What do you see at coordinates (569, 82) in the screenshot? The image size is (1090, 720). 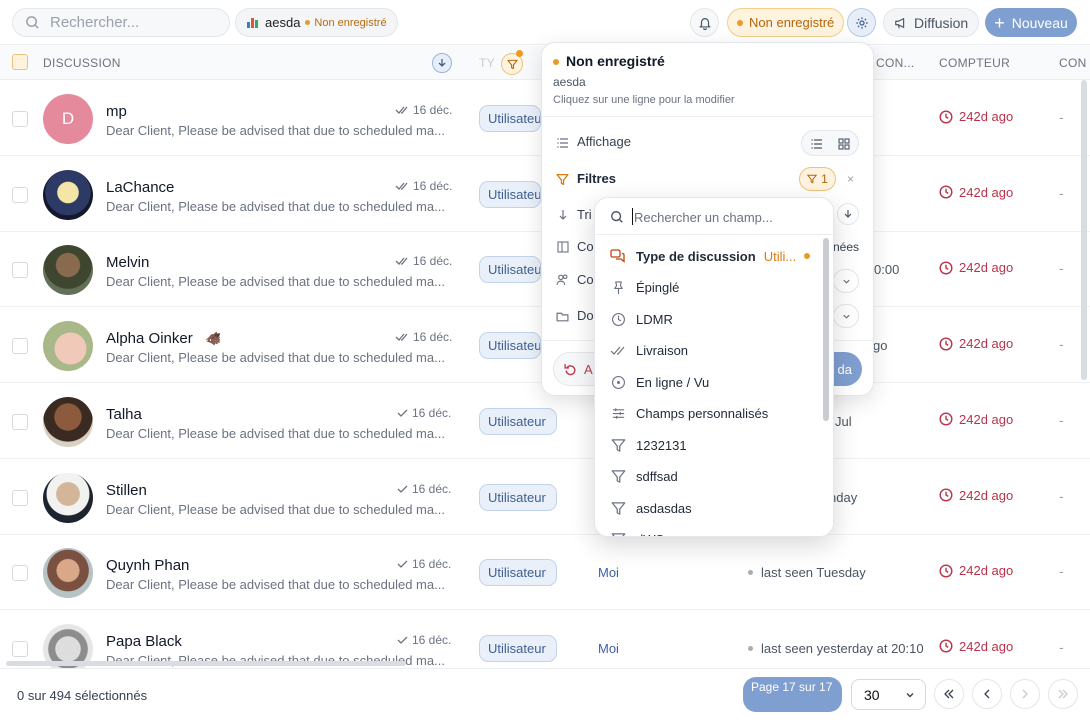 I see `popover-view-name: aesda` at bounding box center [569, 82].